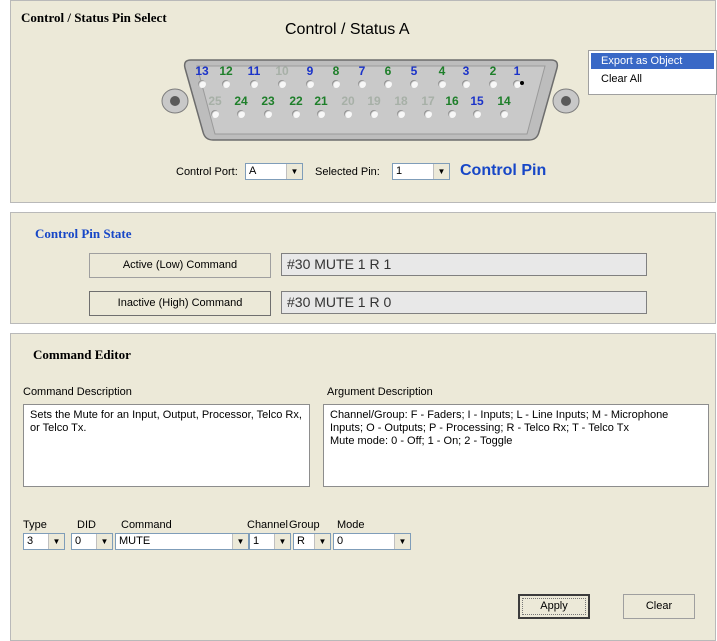  I want to click on channel-label: Channel, so click(267, 525).